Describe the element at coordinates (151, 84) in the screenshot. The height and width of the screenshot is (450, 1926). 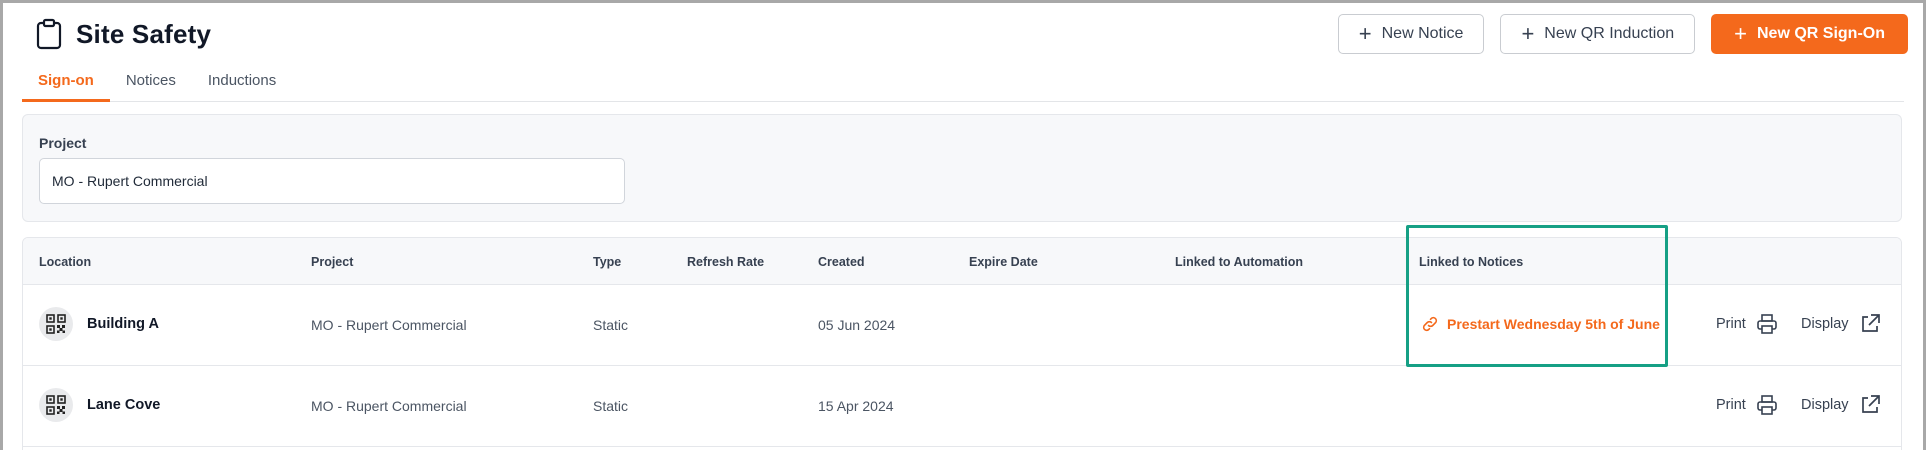
I see `tab-notices: Notices` at that location.